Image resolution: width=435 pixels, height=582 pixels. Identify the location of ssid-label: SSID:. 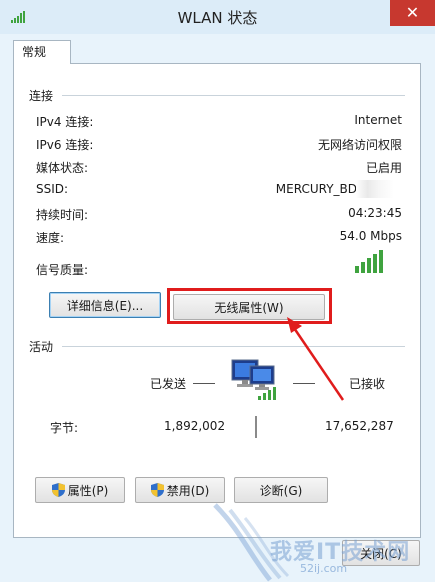
(52, 189).